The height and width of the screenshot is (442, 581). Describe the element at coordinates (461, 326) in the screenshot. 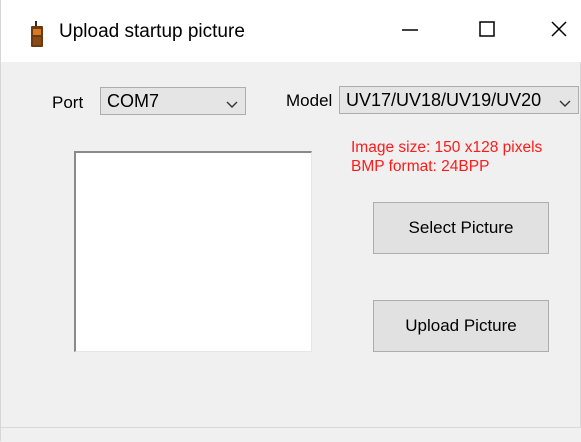

I see `upload-picture-button: Upload Picture` at that location.